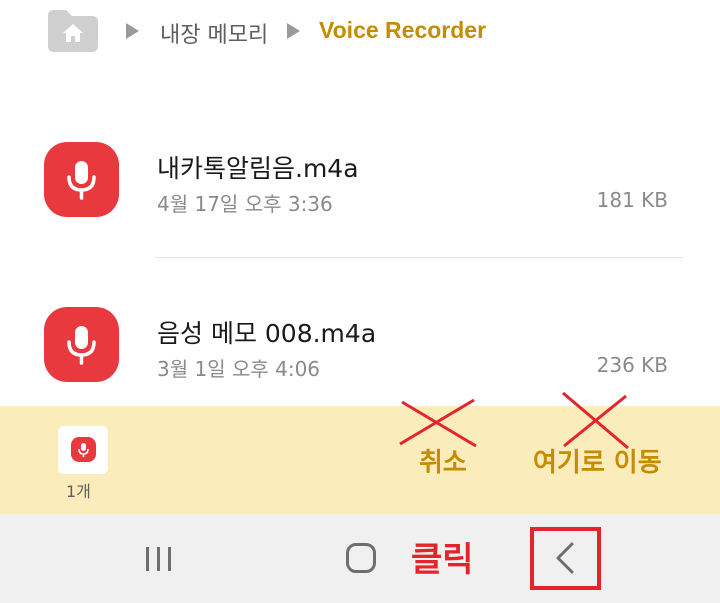 Image resolution: width=720 pixels, height=603 pixels. I want to click on selected-item-thumbnail, so click(83, 450).